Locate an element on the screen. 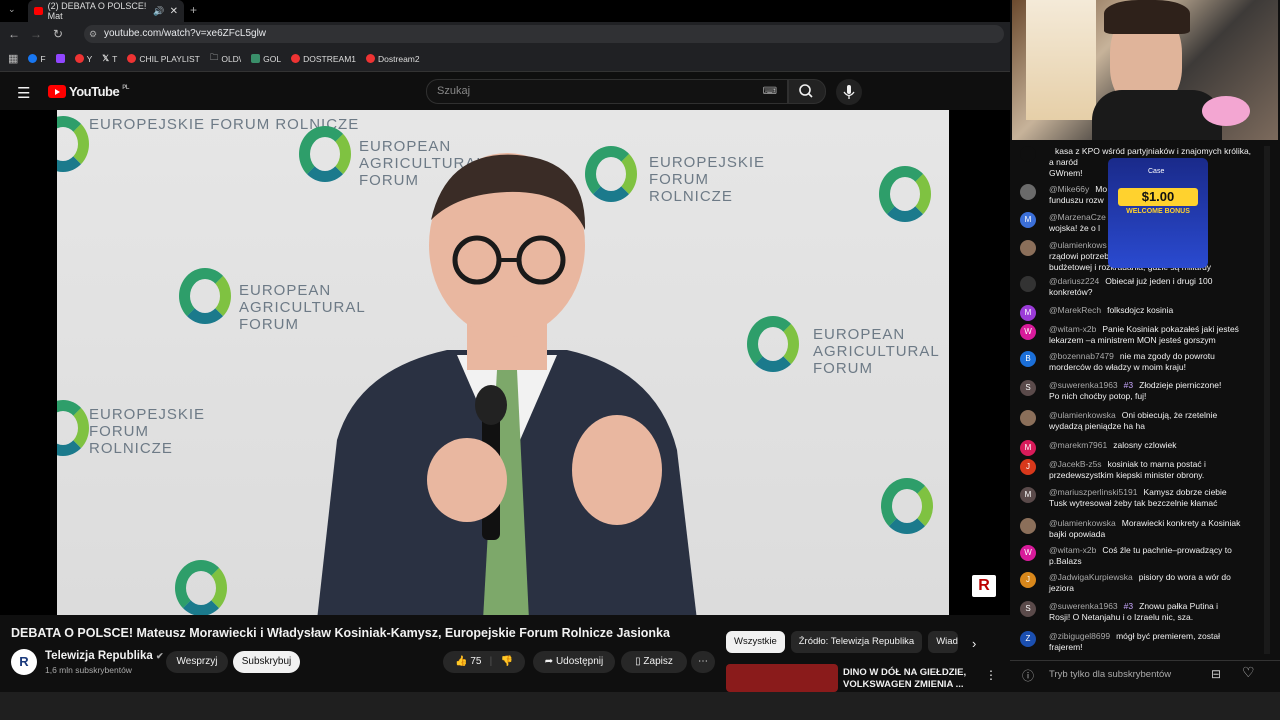  tab-list-chevron-icon: ⌄ is located at coordinates (12, 9).